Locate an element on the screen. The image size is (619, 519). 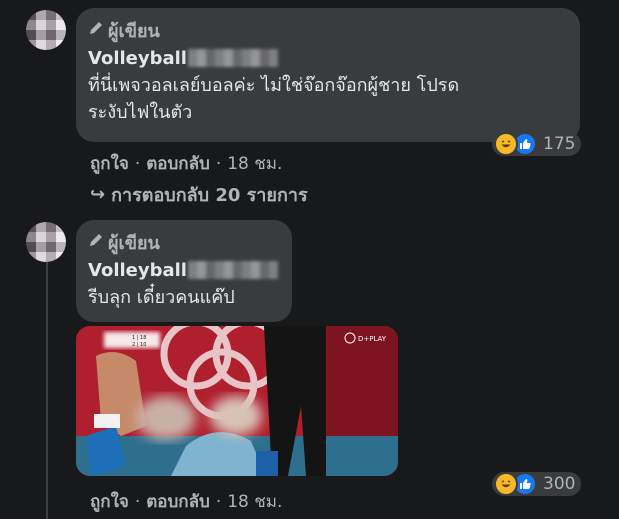
reaction-summary: 175 is located at coordinates (537, 144).